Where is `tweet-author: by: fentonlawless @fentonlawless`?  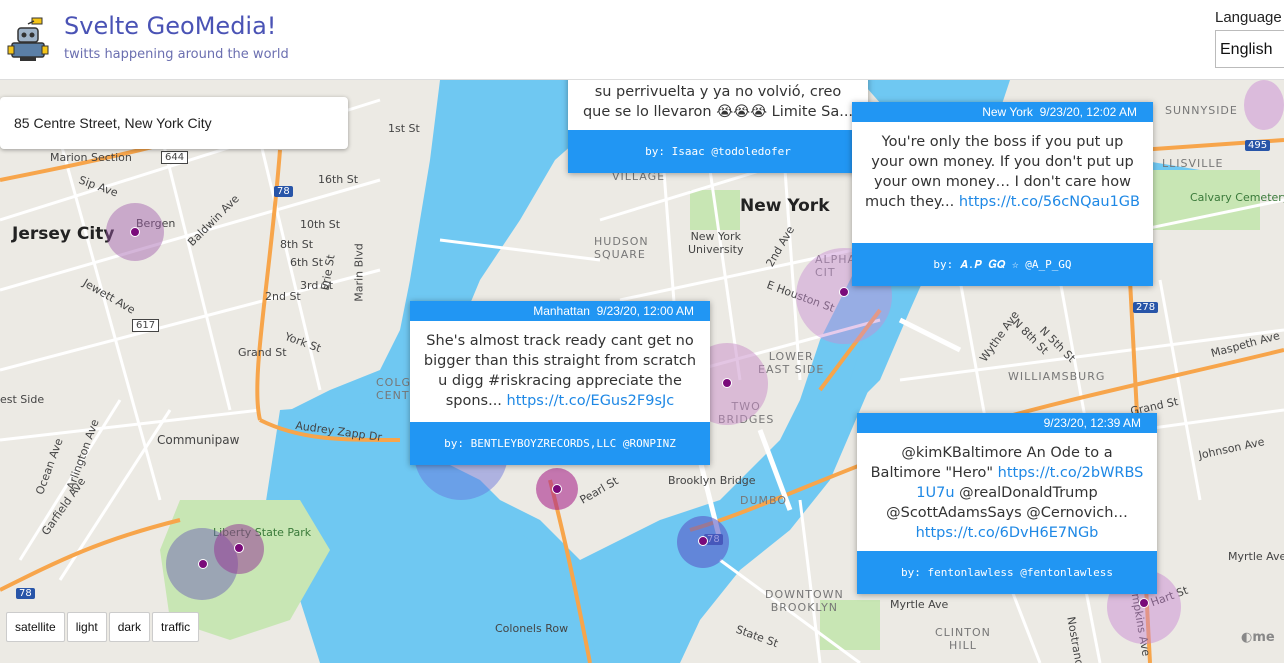 tweet-author: by: fentonlawless @fentonlawless is located at coordinates (1007, 572).